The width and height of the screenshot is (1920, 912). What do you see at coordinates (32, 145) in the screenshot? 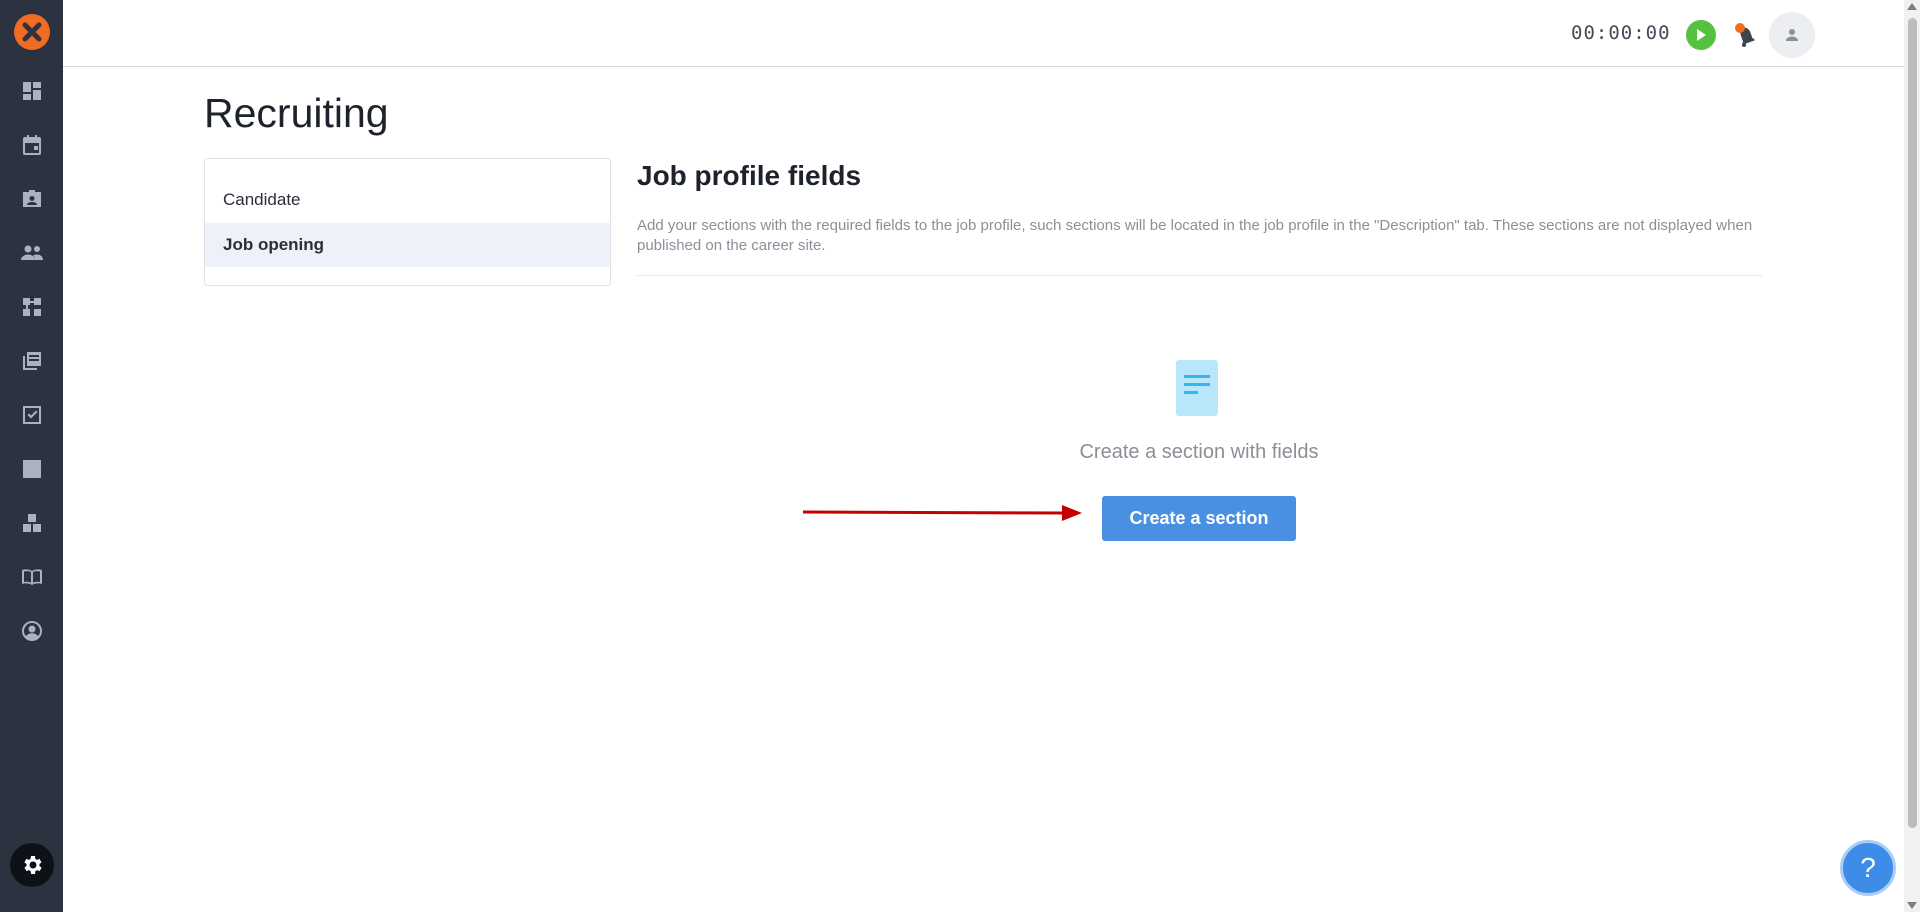
I see `calendar-icon` at bounding box center [32, 145].